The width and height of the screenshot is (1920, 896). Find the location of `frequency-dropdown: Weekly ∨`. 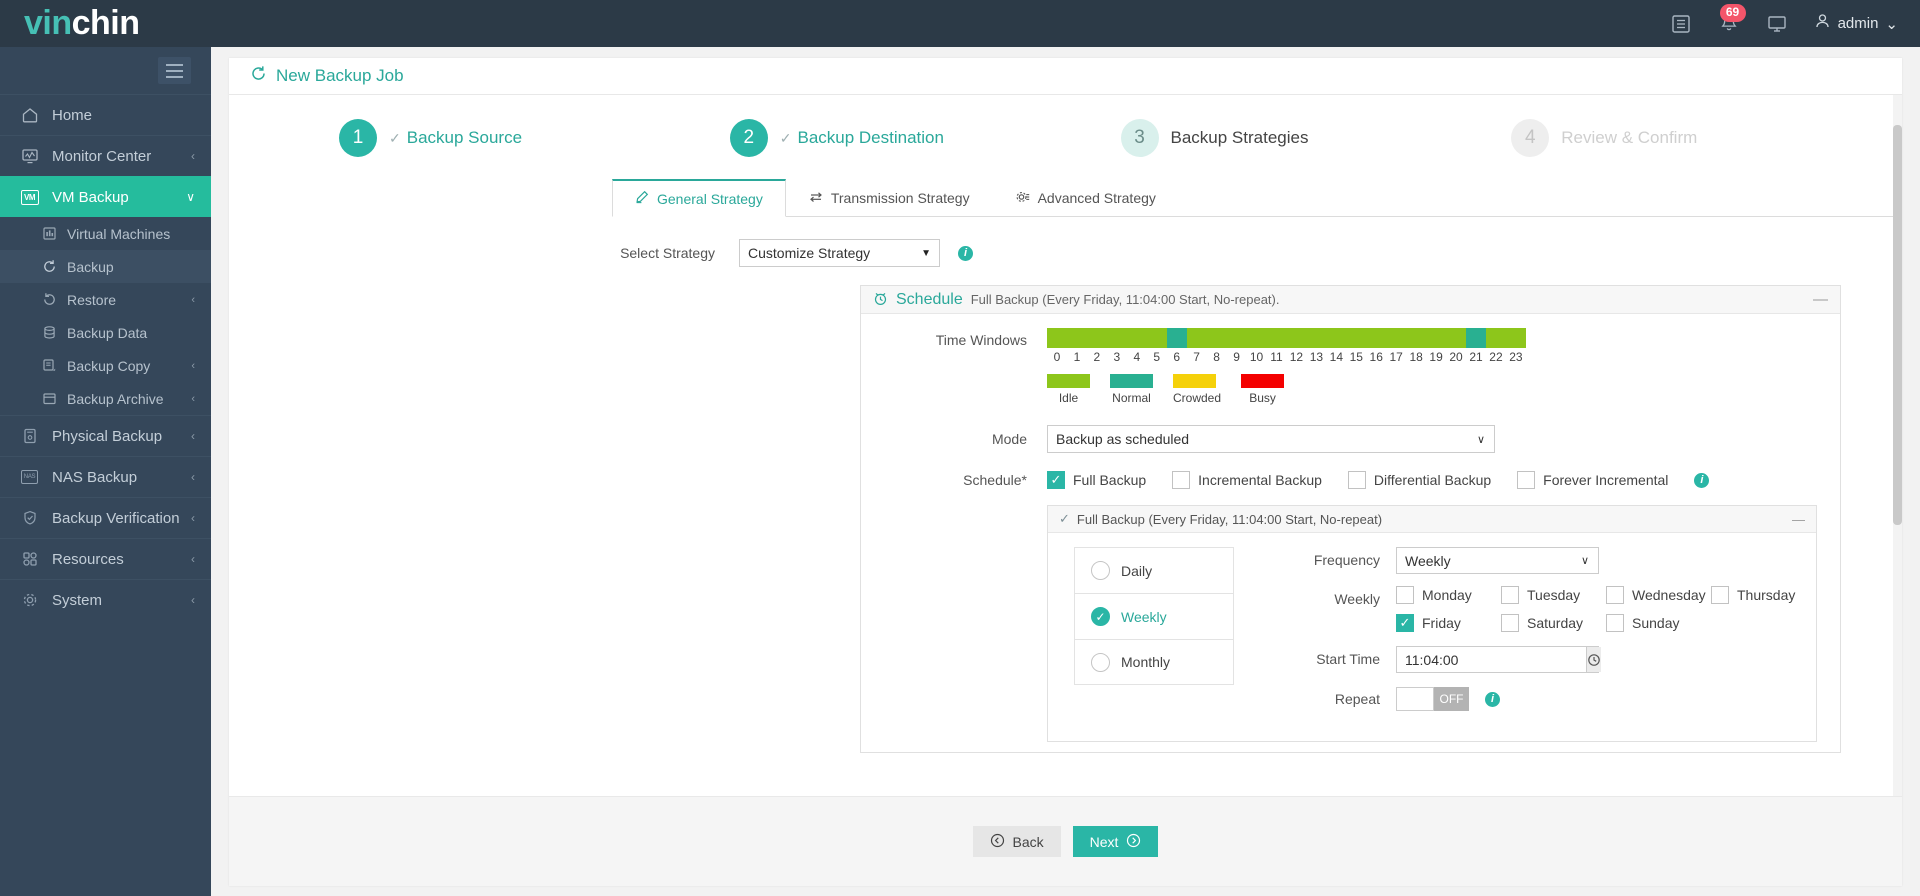

frequency-dropdown: Weekly ∨ is located at coordinates (1497, 560).